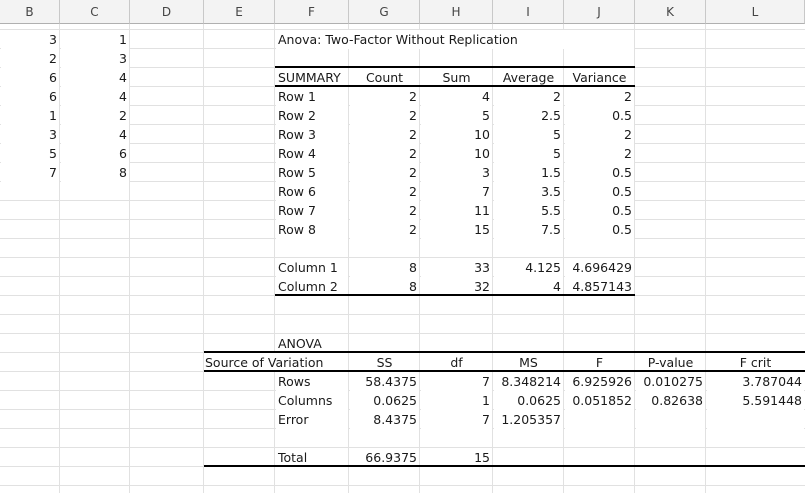 This screenshot has height=493, width=805. What do you see at coordinates (456, 210) in the screenshot?
I see `summary-cell: 11` at bounding box center [456, 210].